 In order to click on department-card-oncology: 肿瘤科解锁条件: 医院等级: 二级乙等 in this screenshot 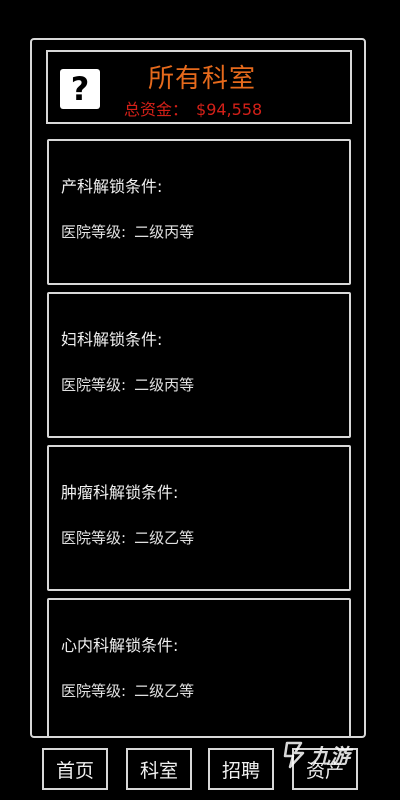, I will do `click(199, 518)`.